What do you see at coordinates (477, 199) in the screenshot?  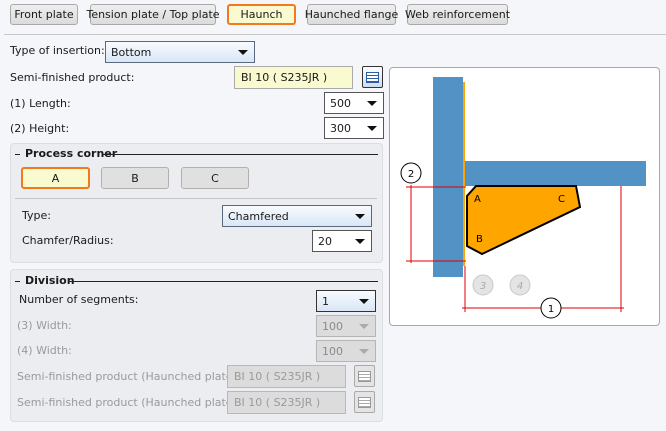 I see `corner-a-mark: A` at bounding box center [477, 199].